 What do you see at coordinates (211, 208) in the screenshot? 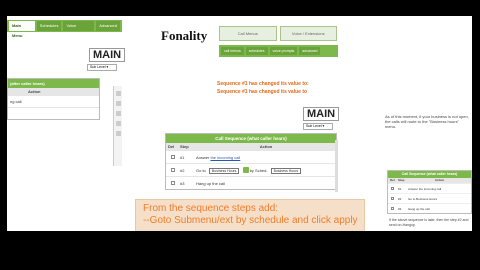
I see `caption-line-1: From the sequence steps add:` at bounding box center [211, 208].